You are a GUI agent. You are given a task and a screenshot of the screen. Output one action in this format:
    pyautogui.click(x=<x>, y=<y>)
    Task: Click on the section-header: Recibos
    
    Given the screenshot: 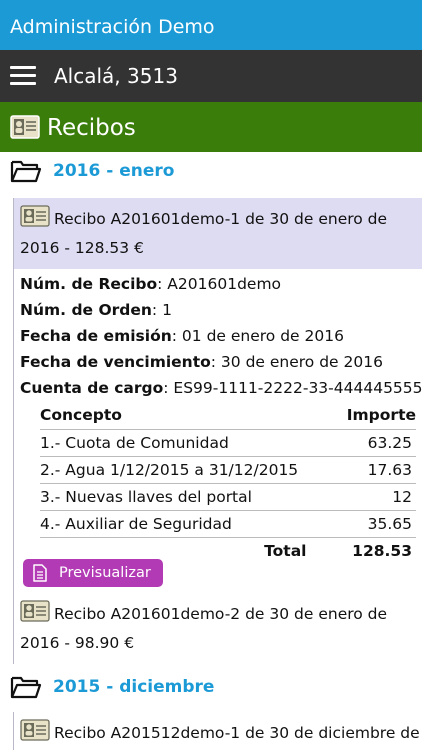 What is the action you would take?
    pyautogui.click(x=211, y=127)
    